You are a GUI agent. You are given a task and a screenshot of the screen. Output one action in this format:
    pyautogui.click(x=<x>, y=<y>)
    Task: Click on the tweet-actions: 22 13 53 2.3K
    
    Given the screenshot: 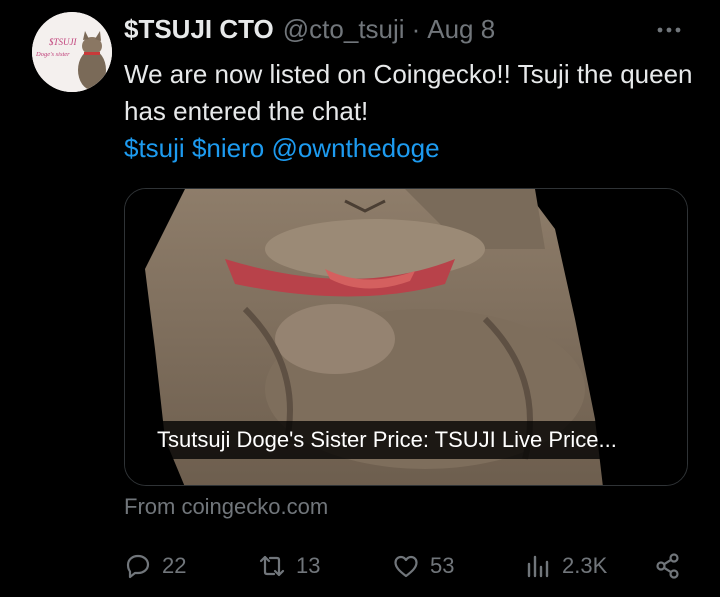 What is the action you would take?
    pyautogui.click(x=407, y=566)
    